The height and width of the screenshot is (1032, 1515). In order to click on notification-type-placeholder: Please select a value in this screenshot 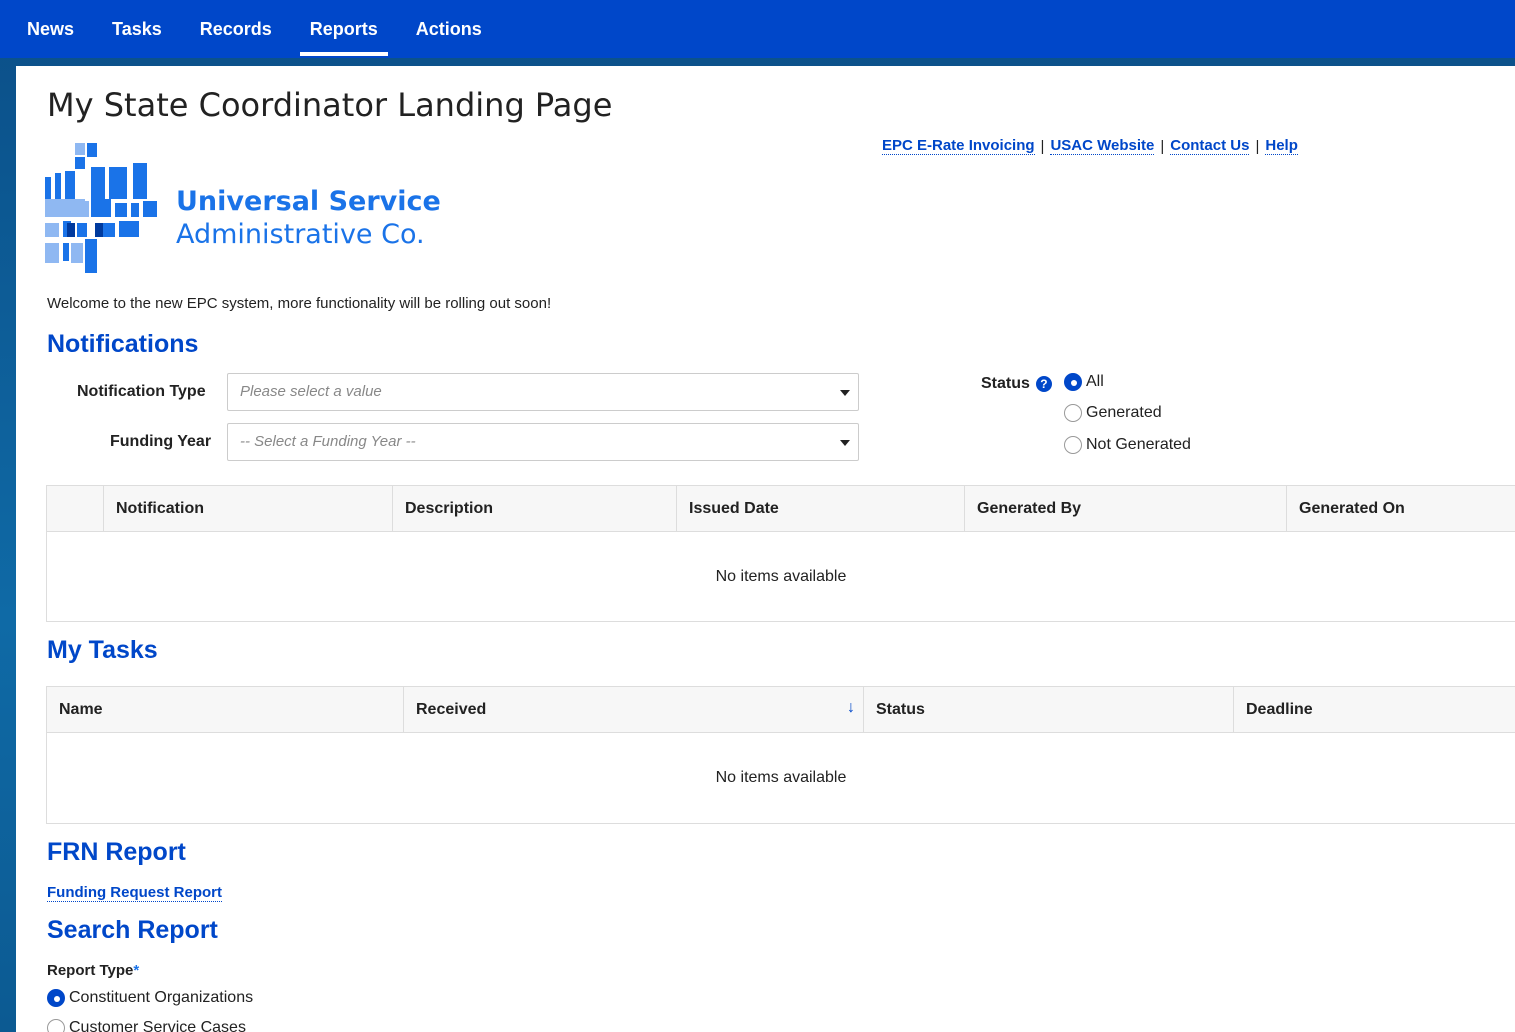, I will do `click(311, 391)`.